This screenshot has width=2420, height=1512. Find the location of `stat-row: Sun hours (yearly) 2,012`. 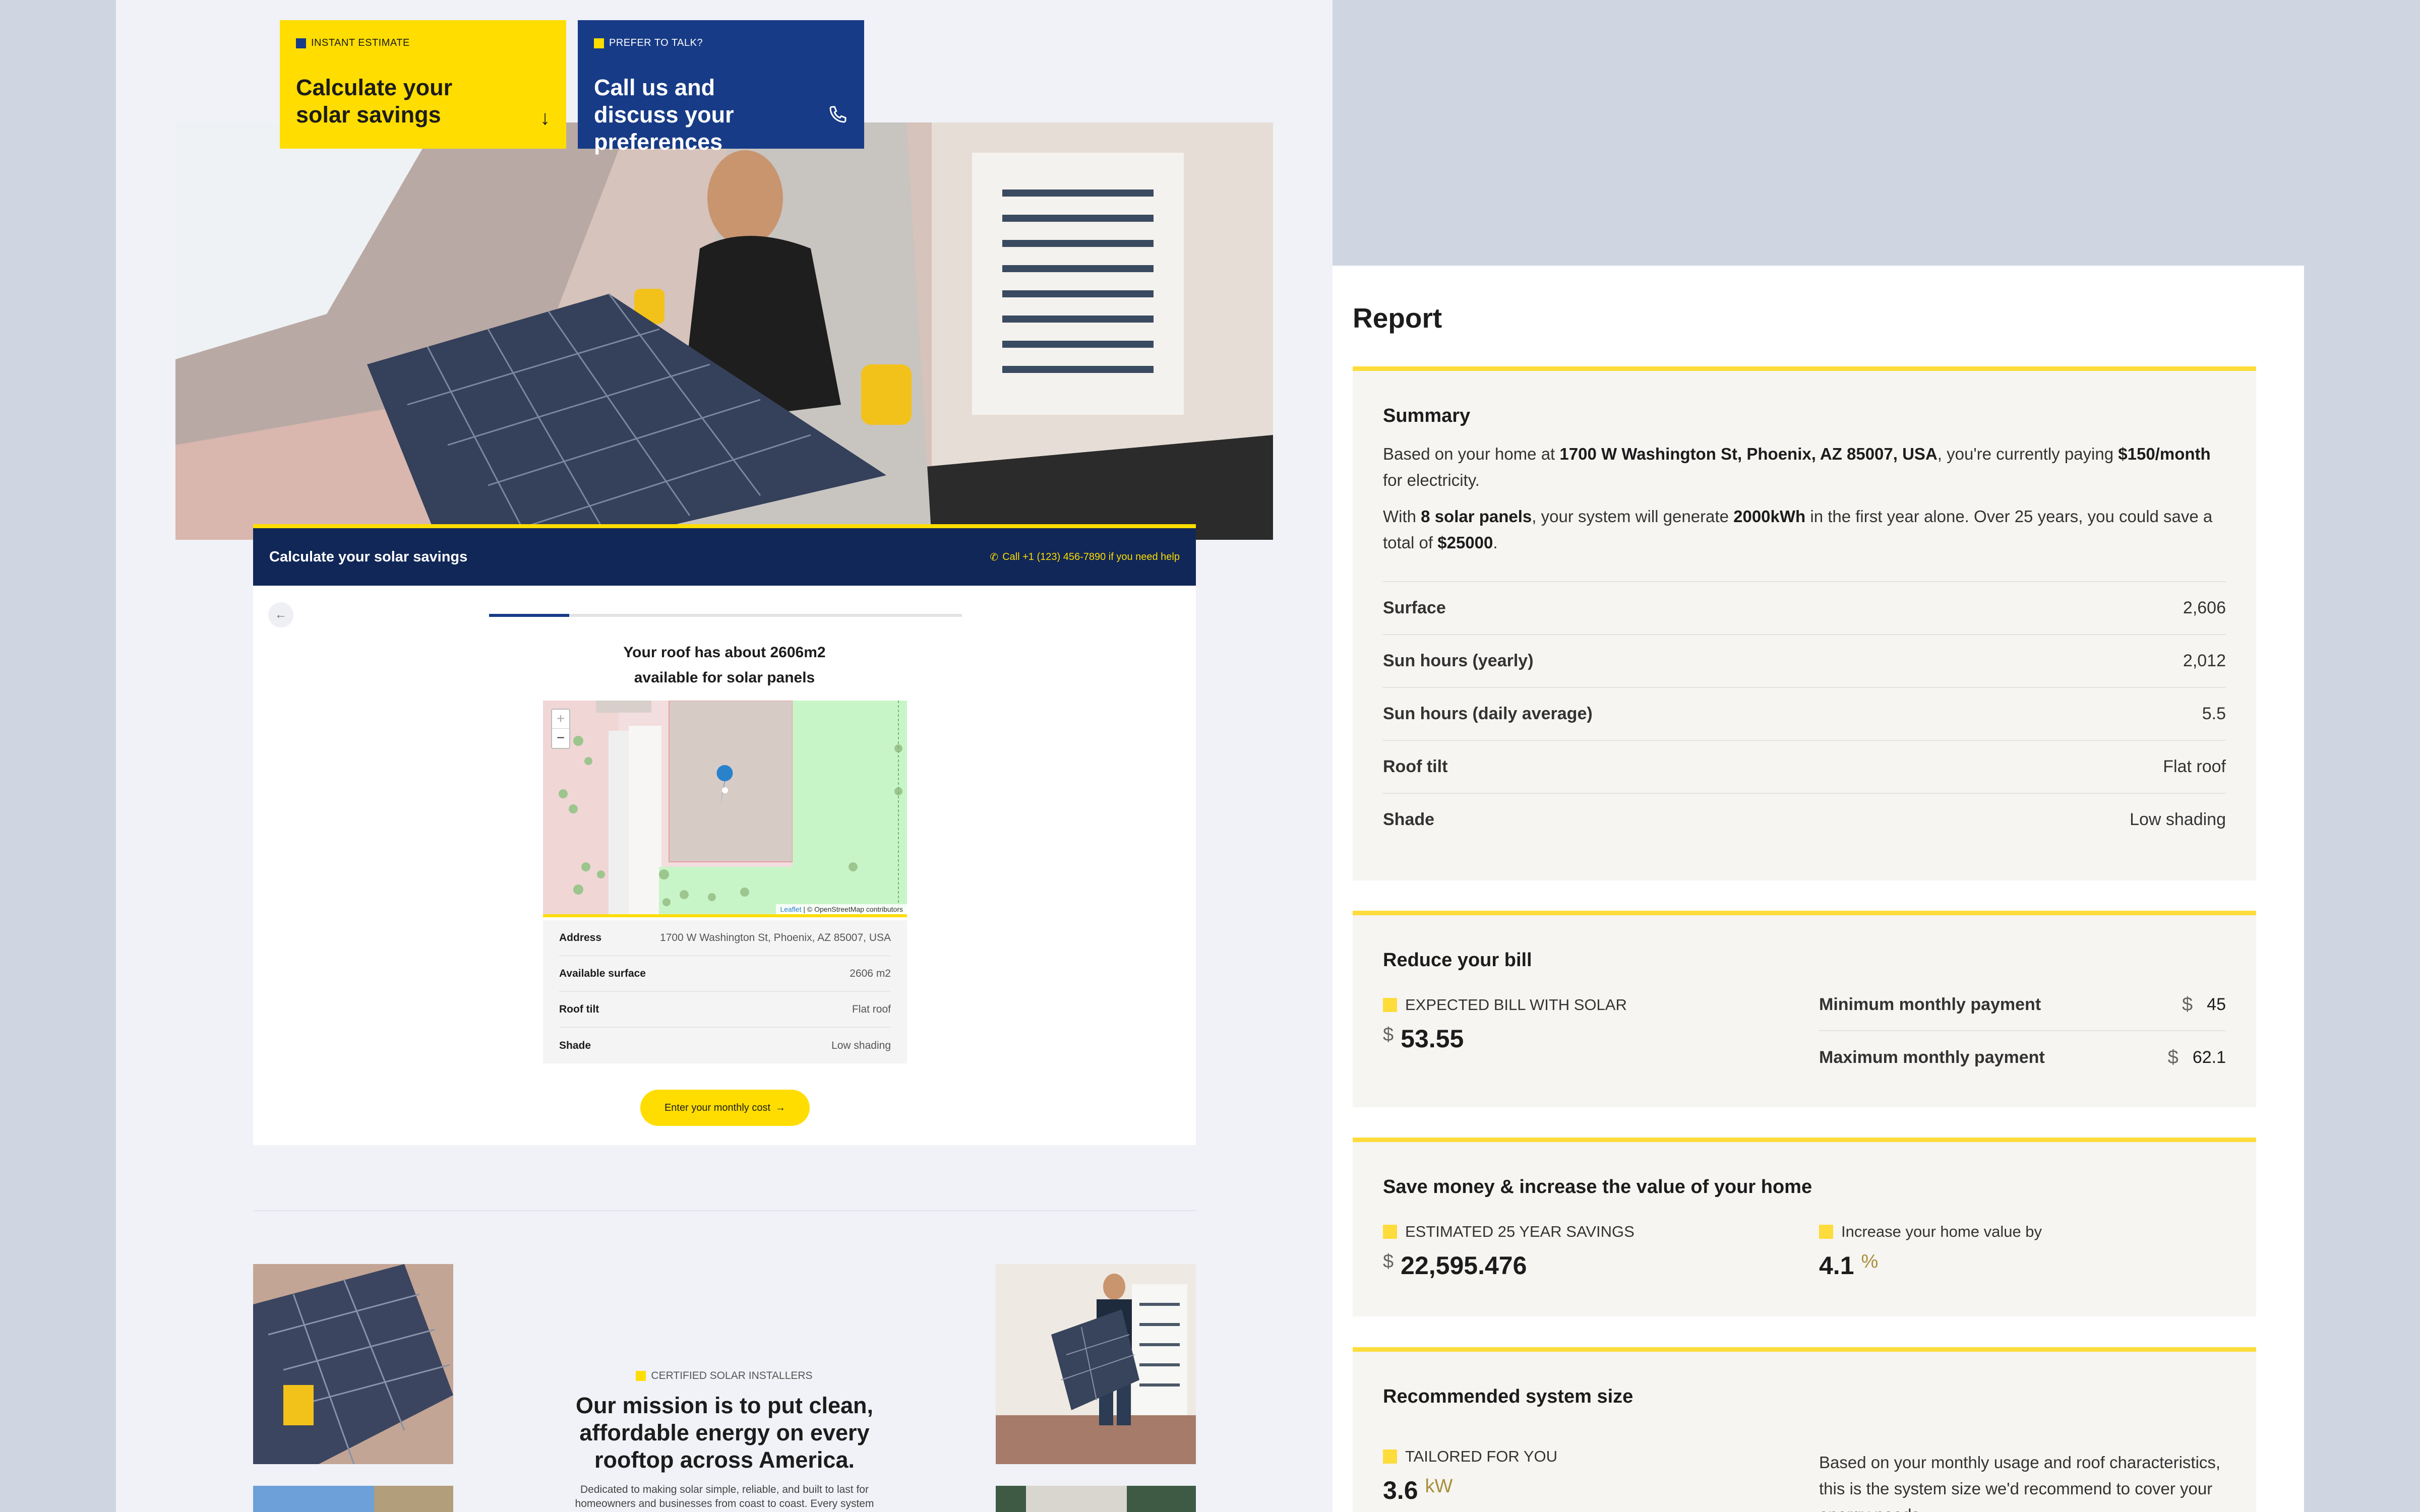

stat-row: Sun hours (yearly) 2,012 is located at coordinates (1804, 660).